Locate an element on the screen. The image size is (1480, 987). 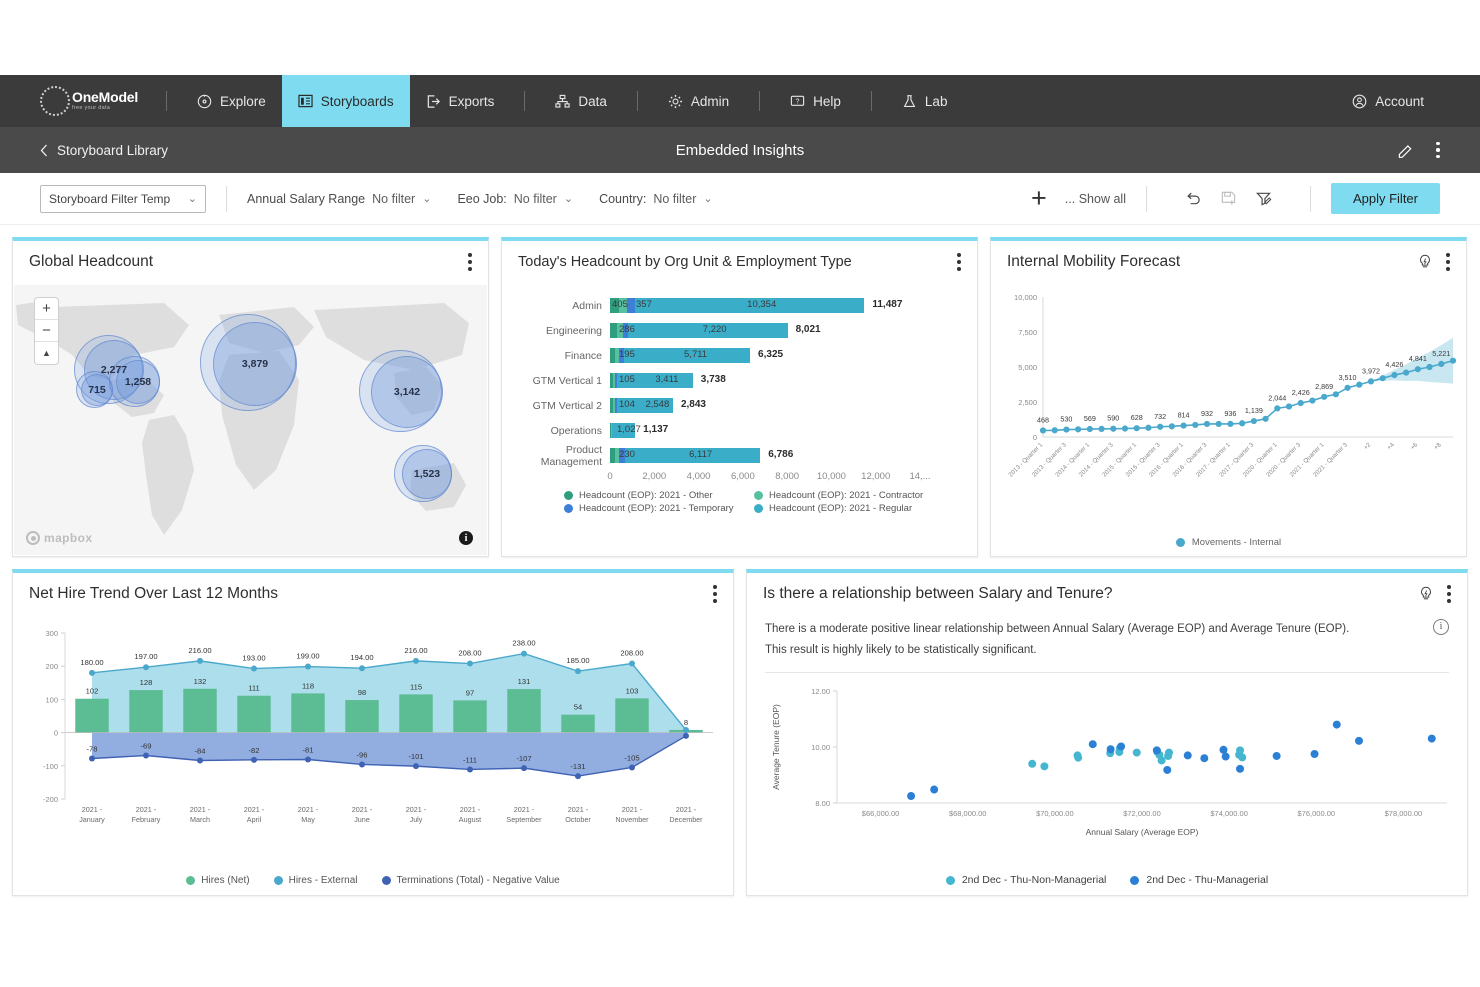
nav-item-data: Data is located at coordinates (581, 101).